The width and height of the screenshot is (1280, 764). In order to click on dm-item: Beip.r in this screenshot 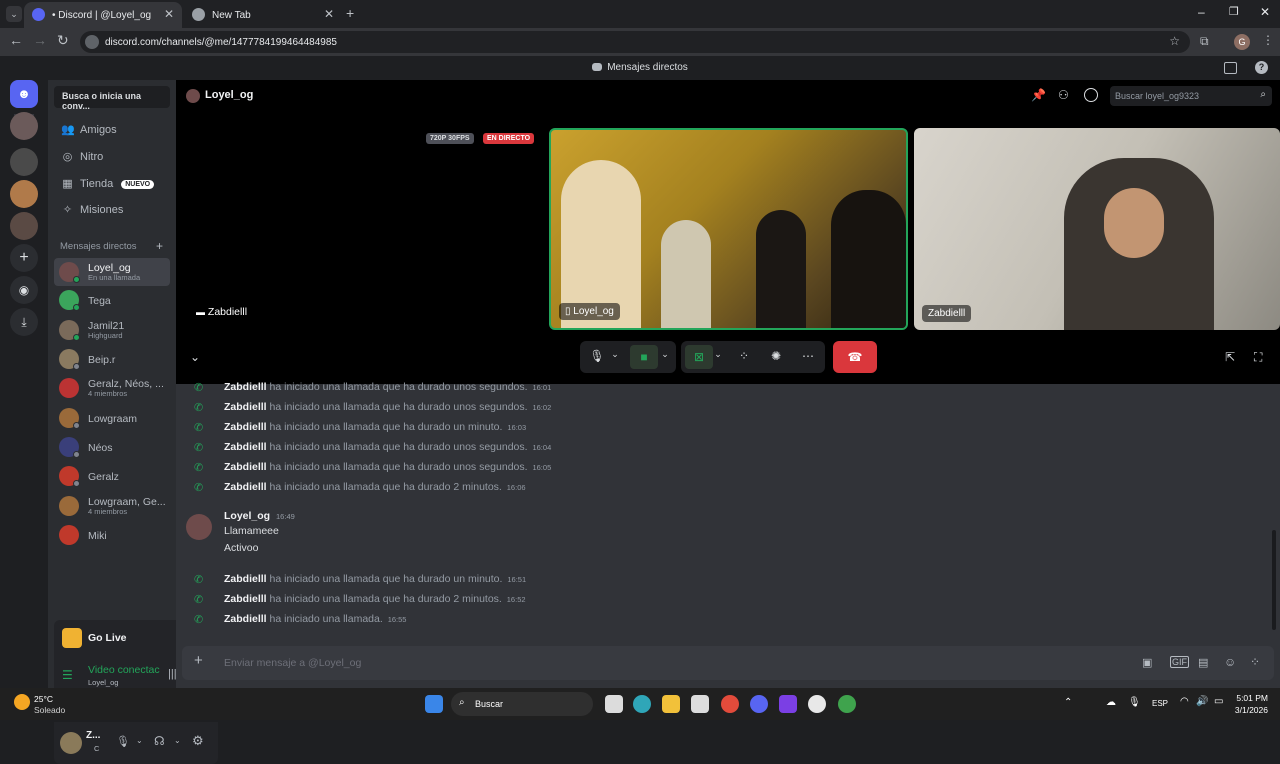, I will do `click(112, 359)`.